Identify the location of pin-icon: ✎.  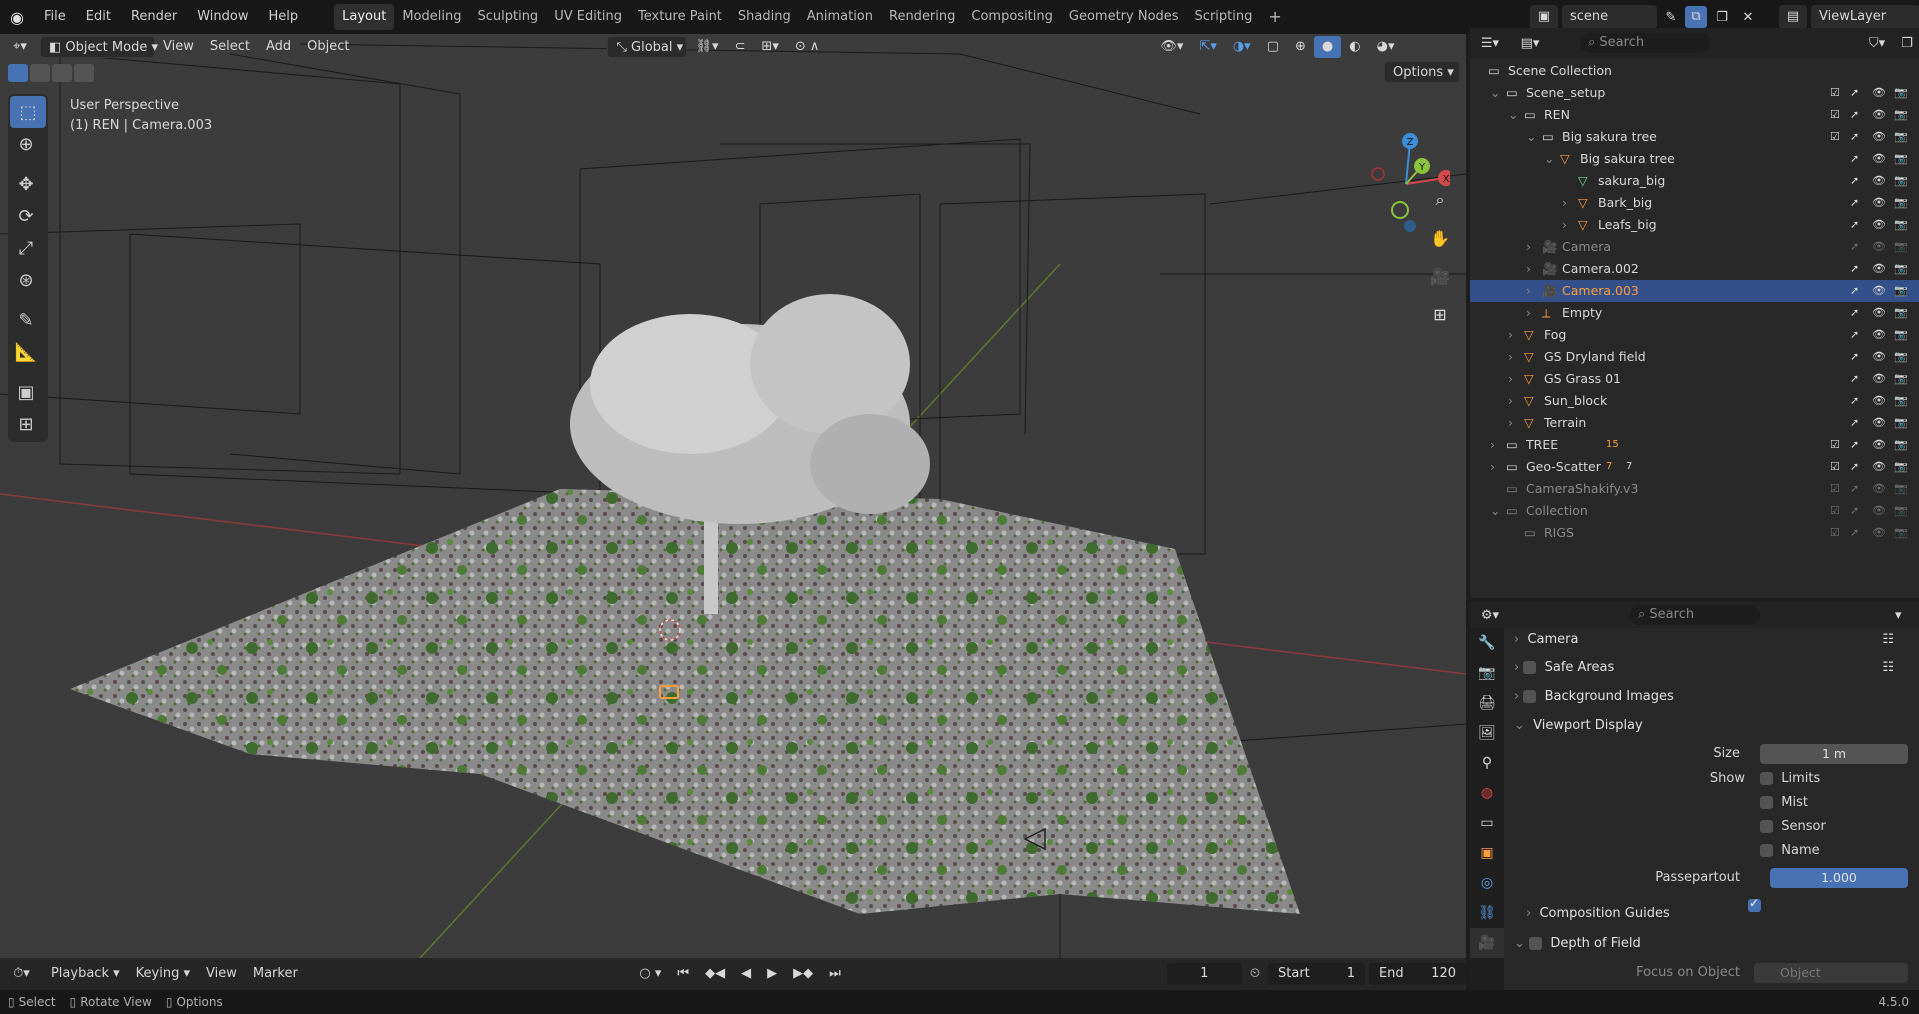
(1671, 17).